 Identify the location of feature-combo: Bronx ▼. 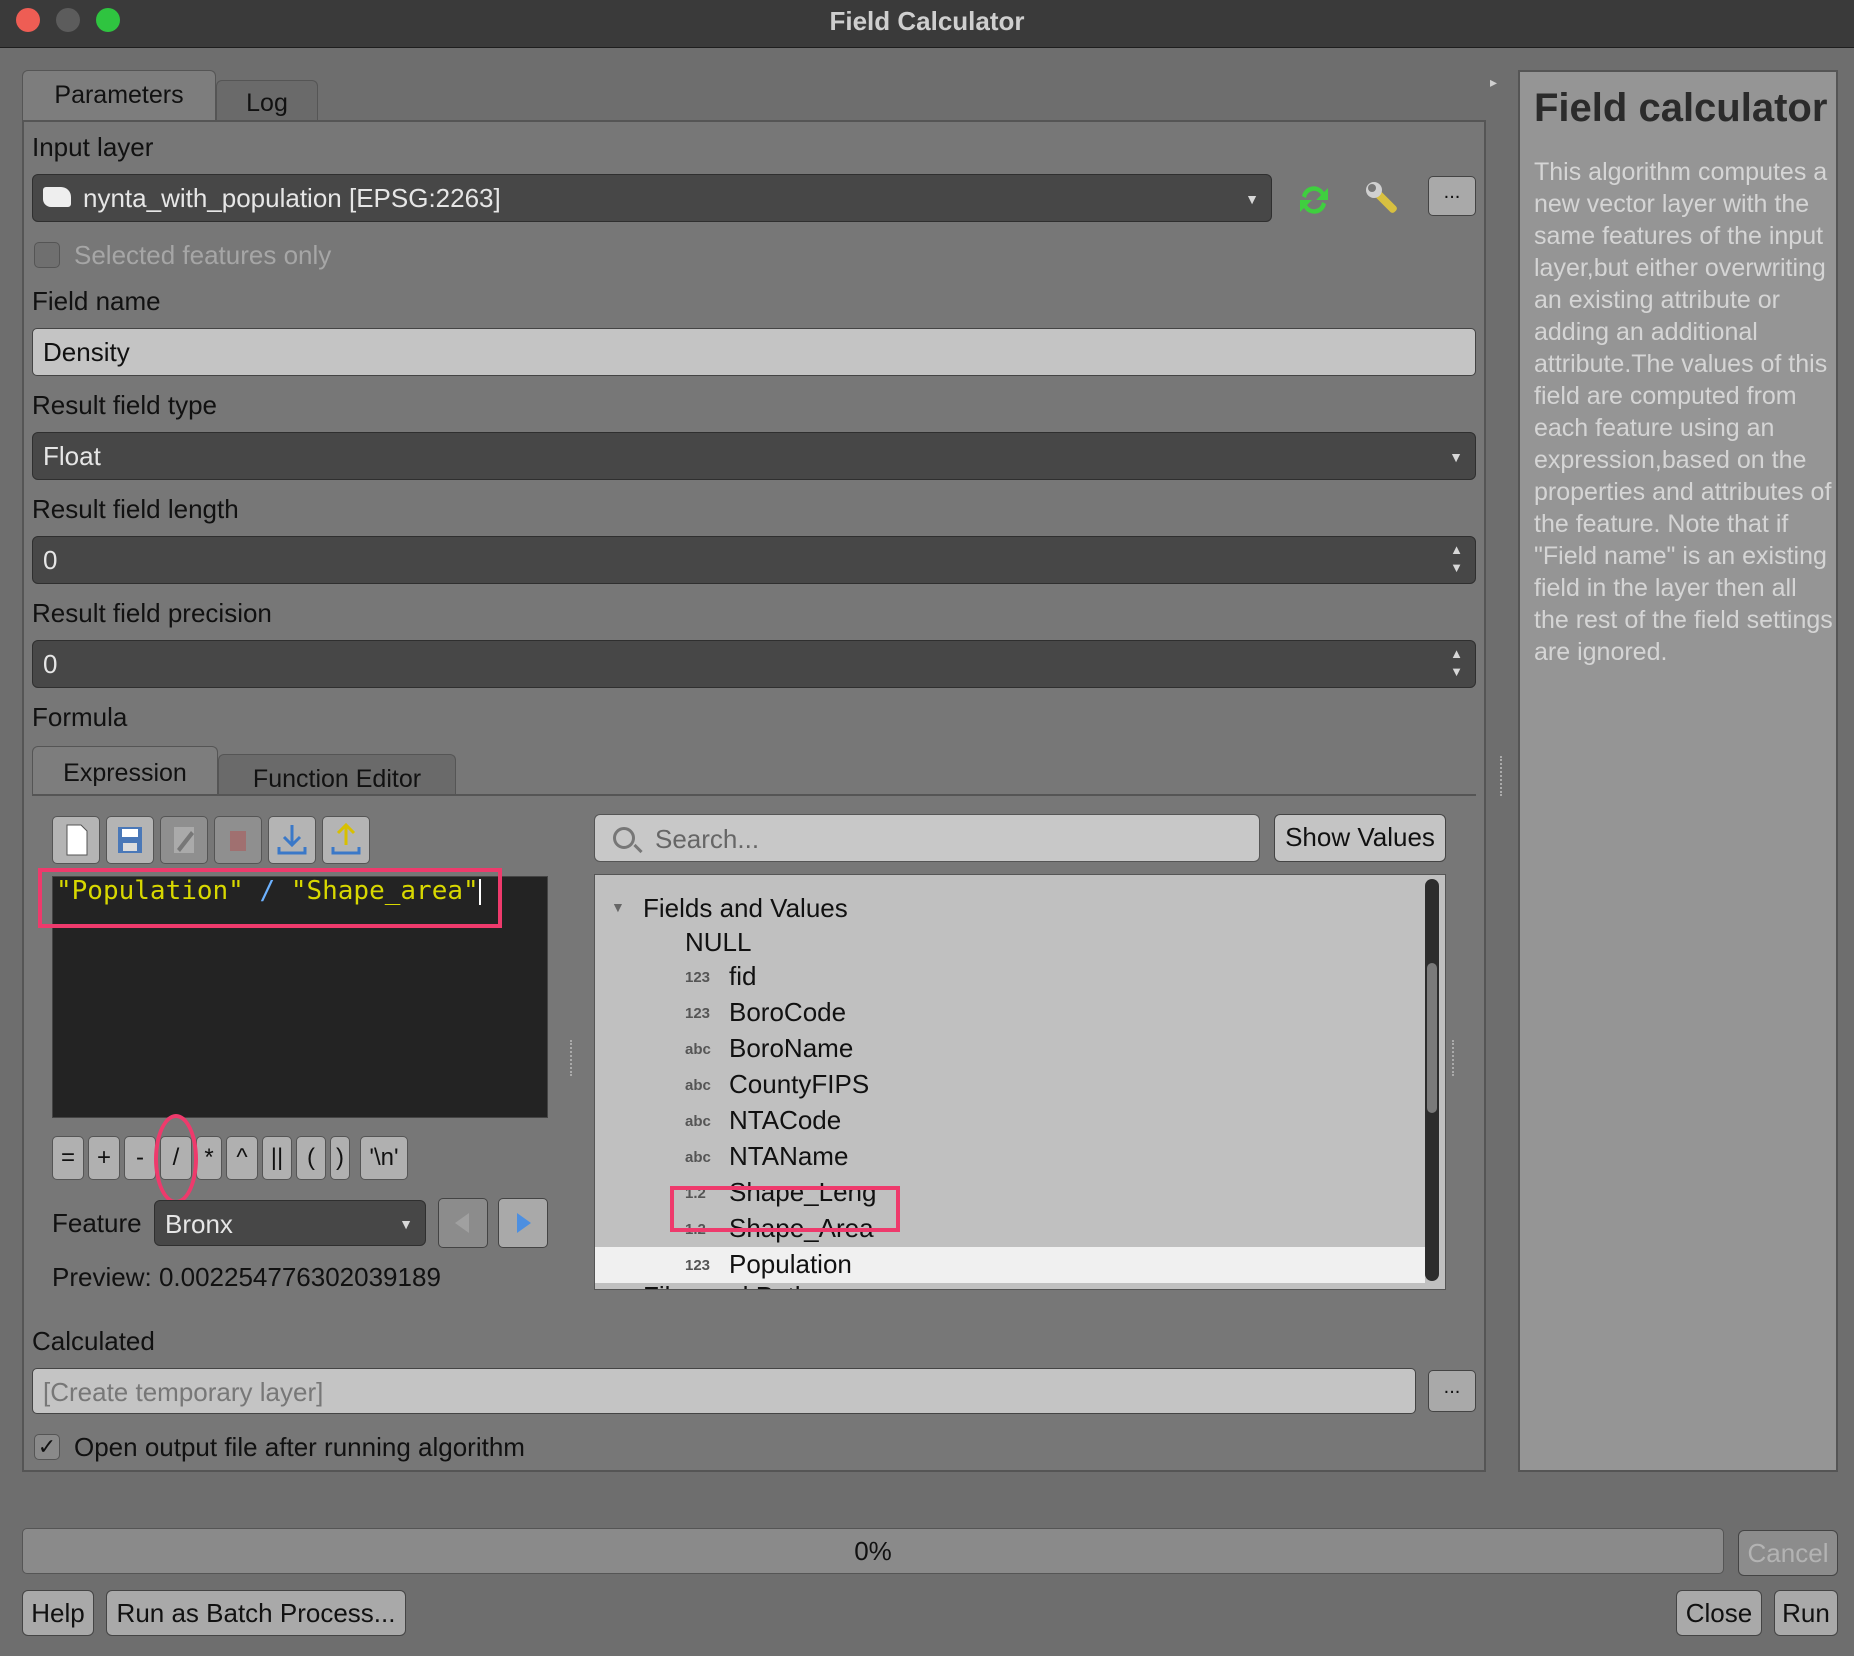
(290, 1223).